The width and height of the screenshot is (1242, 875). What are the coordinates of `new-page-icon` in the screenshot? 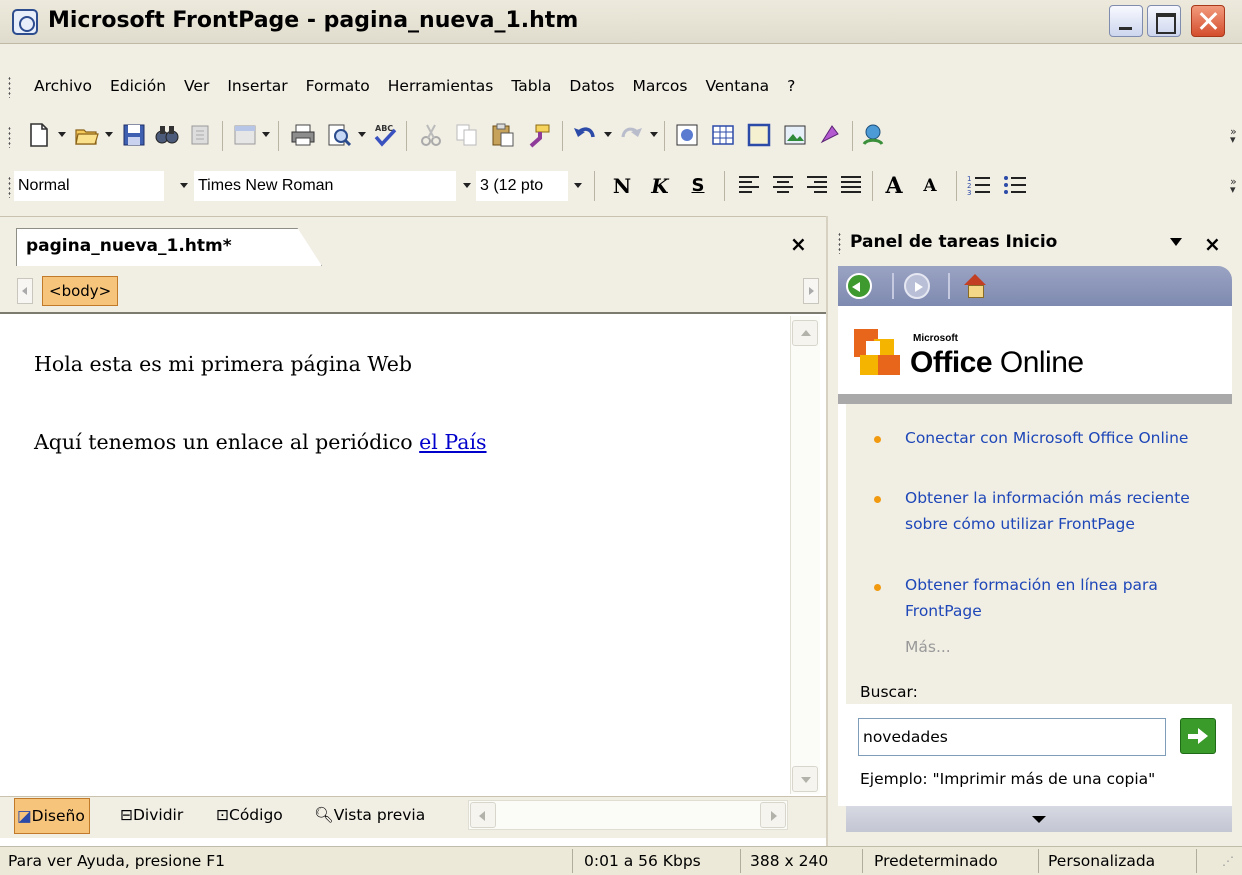 It's located at (39, 135).